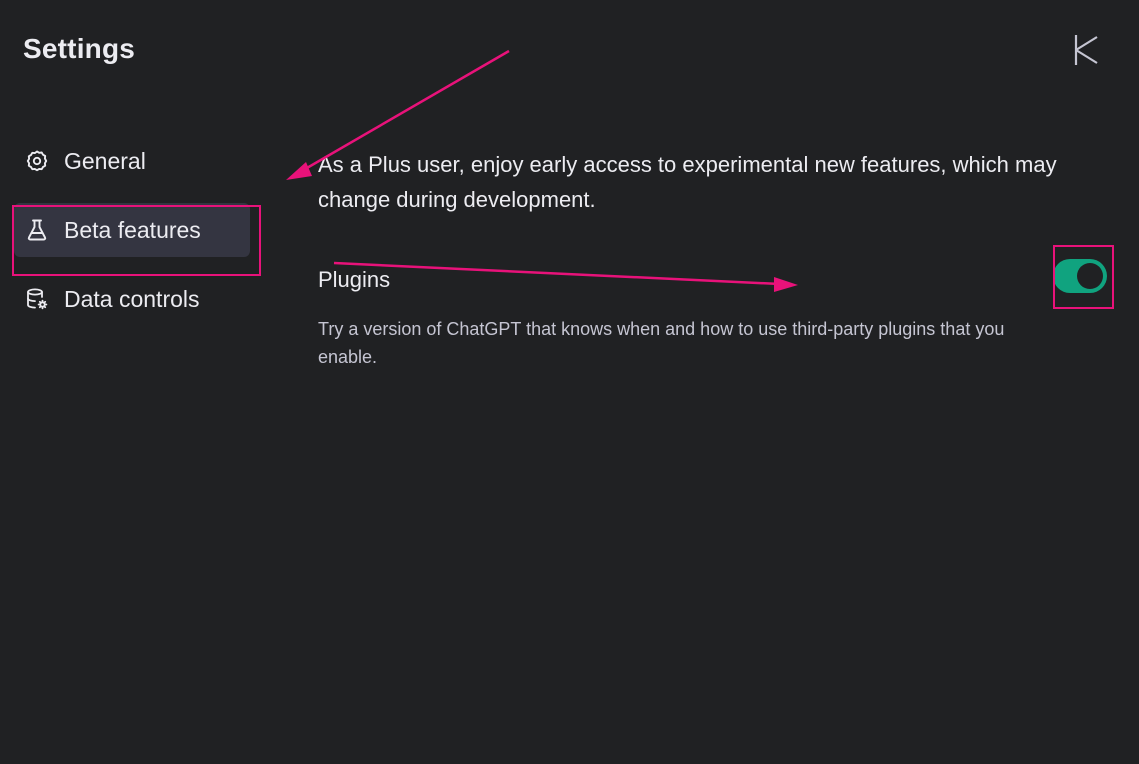 The image size is (1139, 764). What do you see at coordinates (354, 279) in the screenshot?
I see `plugins-title: Plugins` at bounding box center [354, 279].